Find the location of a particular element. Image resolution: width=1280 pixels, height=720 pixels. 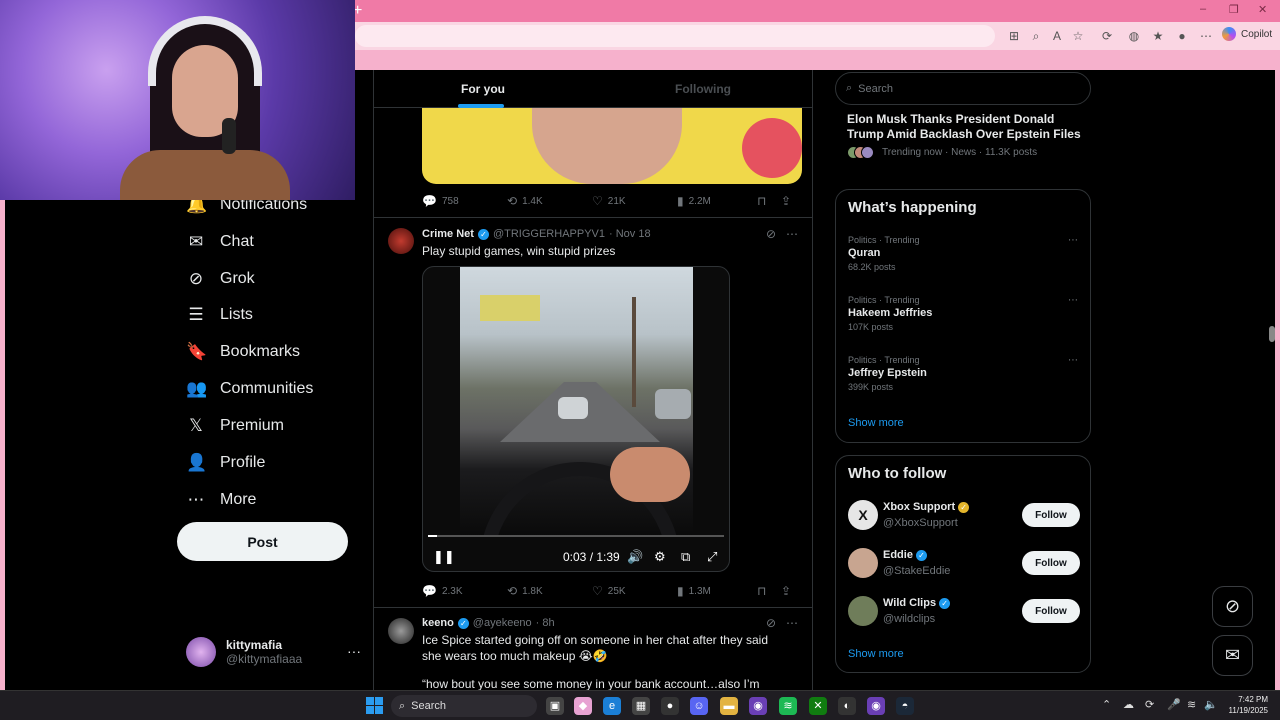

trend-item: Politics · Trending Quran 68.2K posts ⋯ is located at coordinates (963, 253).